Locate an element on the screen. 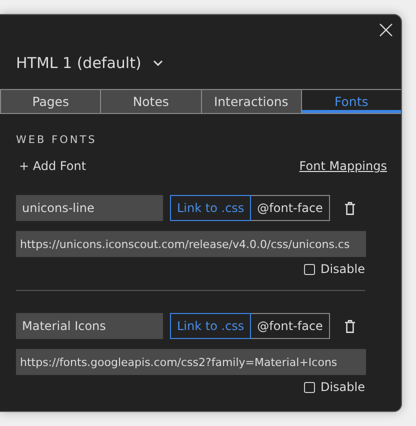 This screenshot has height=426, width=416. tab: Notes is located at coordinates (151, 101).